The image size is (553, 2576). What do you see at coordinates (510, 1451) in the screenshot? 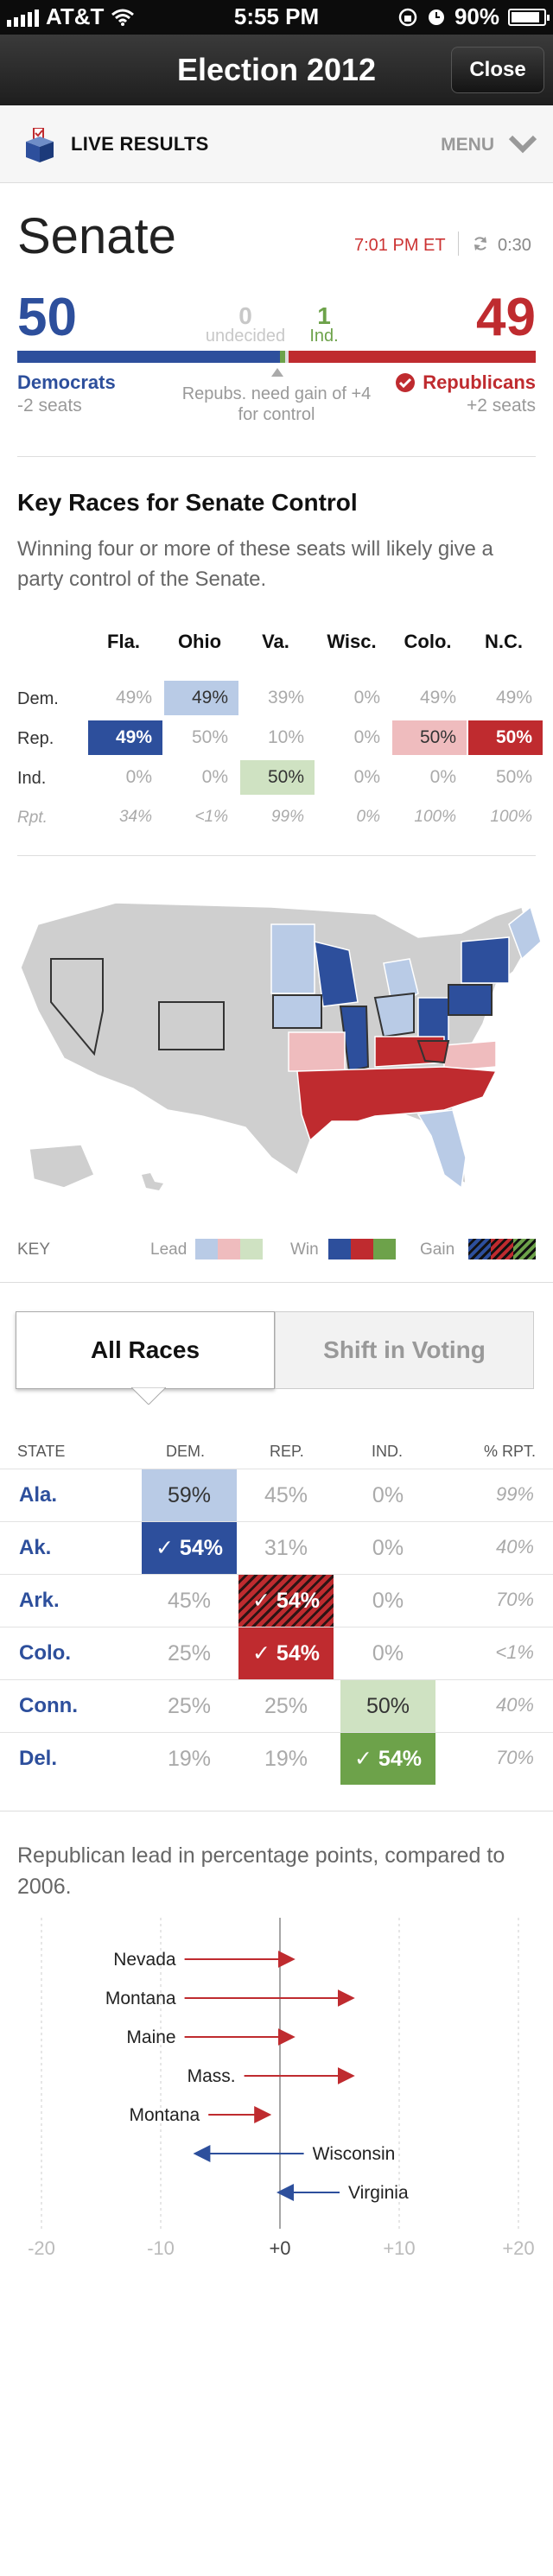
I see `all-races-column-header: % RPT.` at bounding box center [510, 1451].